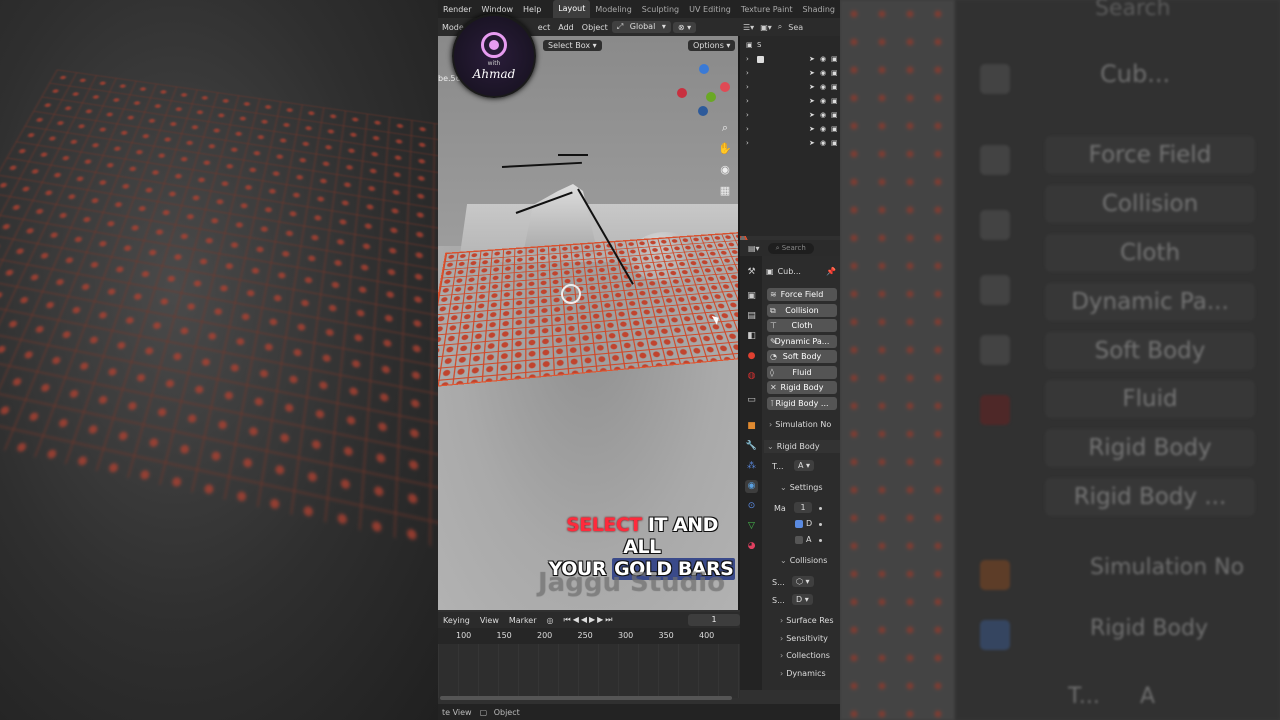 This screenshot has width=1280, height=720. Describe the element at coordinates (710, 9) in the screenshot. I see `tab-uv-editing: UV Editing` at that location.